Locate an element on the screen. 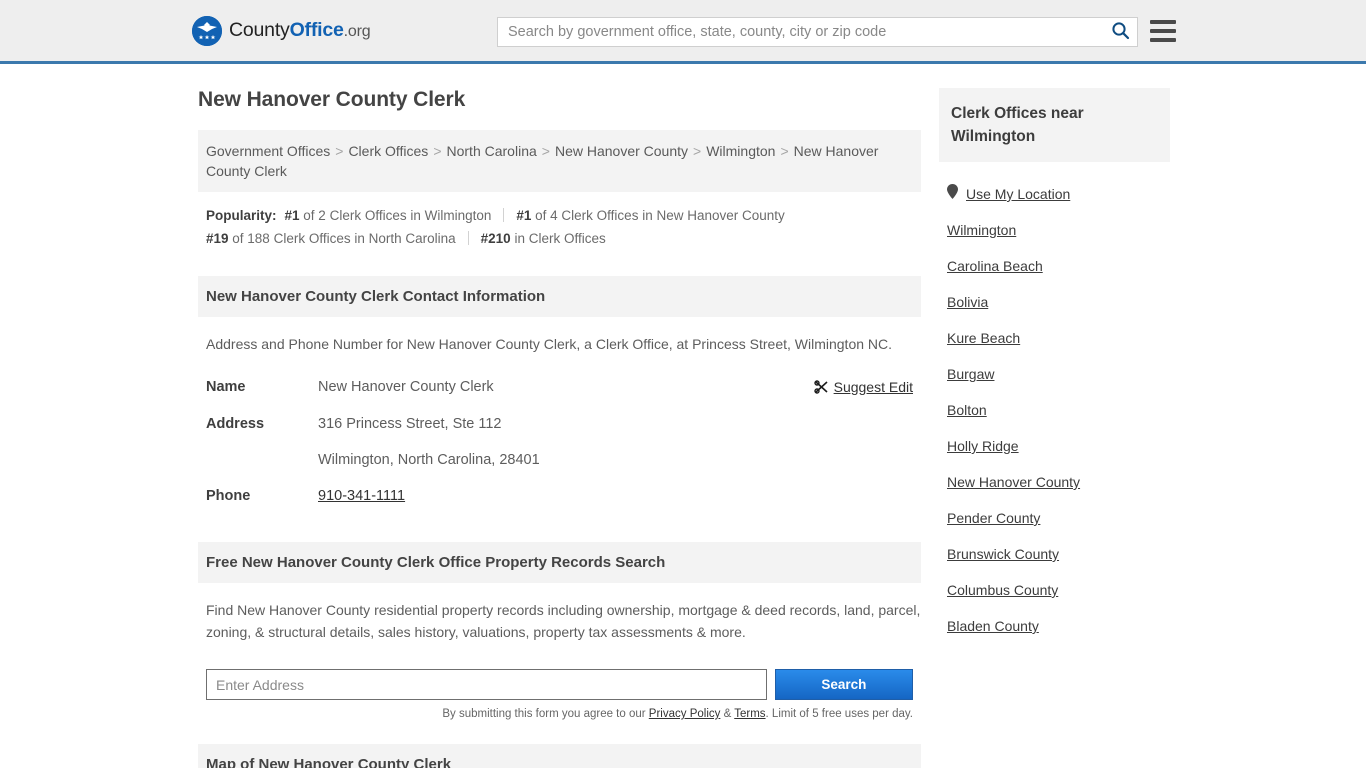  popularity-label: Popularity: is located at coordinates (241, 215).